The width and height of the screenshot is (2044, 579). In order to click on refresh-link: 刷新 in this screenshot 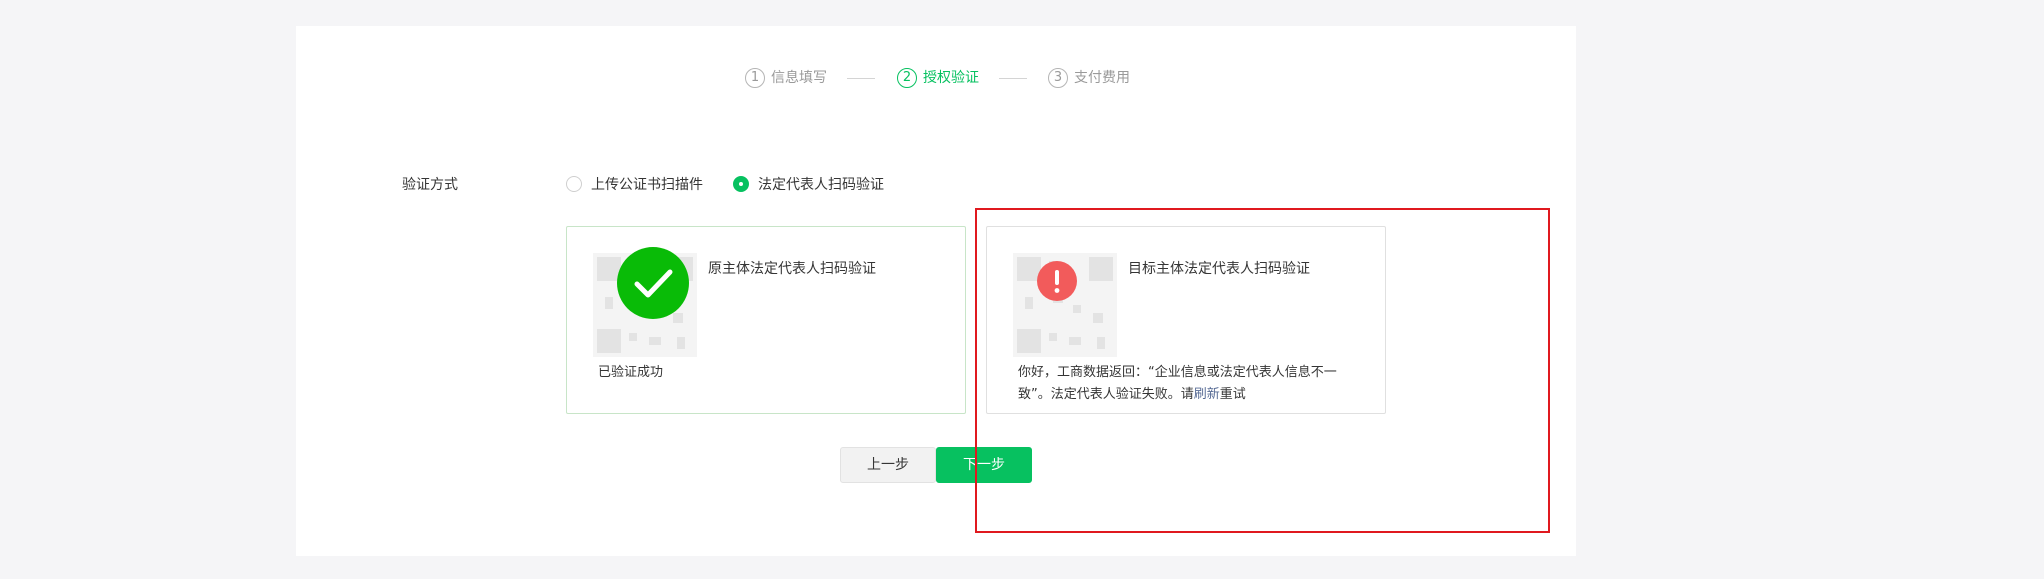, I will do `click(1207, 394)`.